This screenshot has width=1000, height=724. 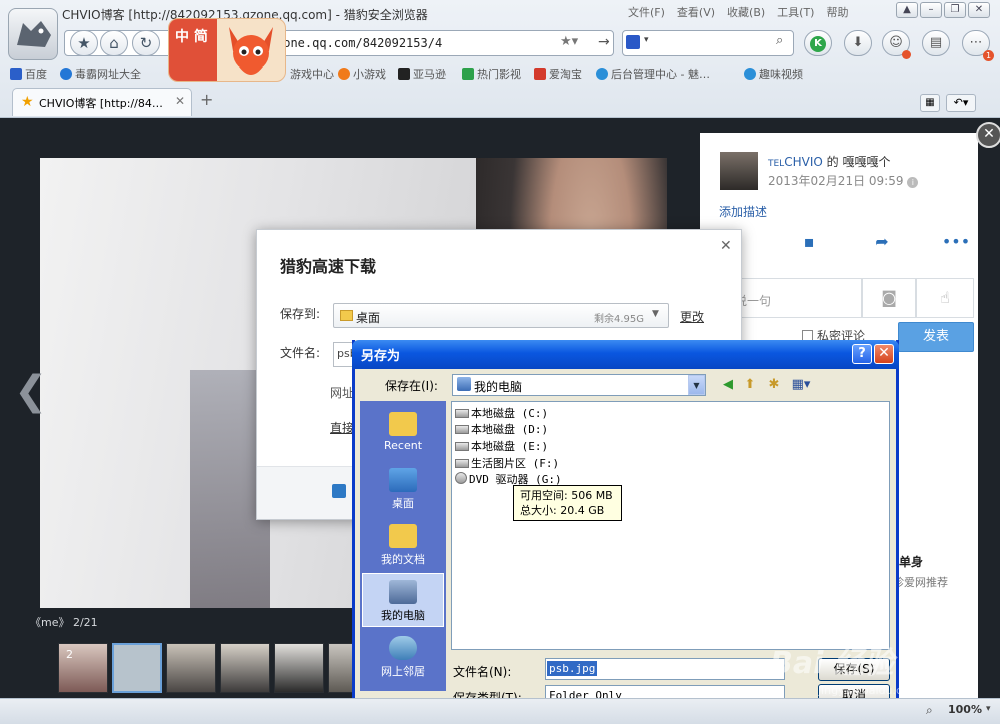 What do you see at coordinates (206, 99) in the screenshot?
I see `new-tab-button: +` at bounding box center [206, 99].